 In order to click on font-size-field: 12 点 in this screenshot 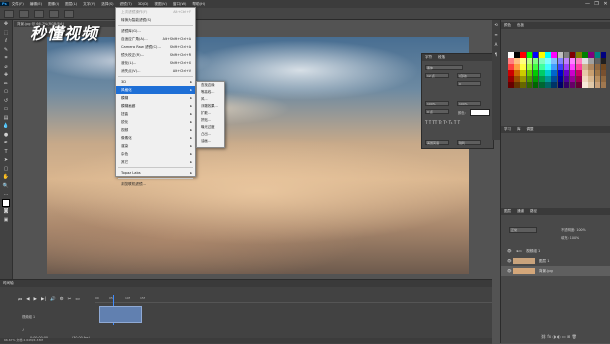, I will do `click(437, 75)`.